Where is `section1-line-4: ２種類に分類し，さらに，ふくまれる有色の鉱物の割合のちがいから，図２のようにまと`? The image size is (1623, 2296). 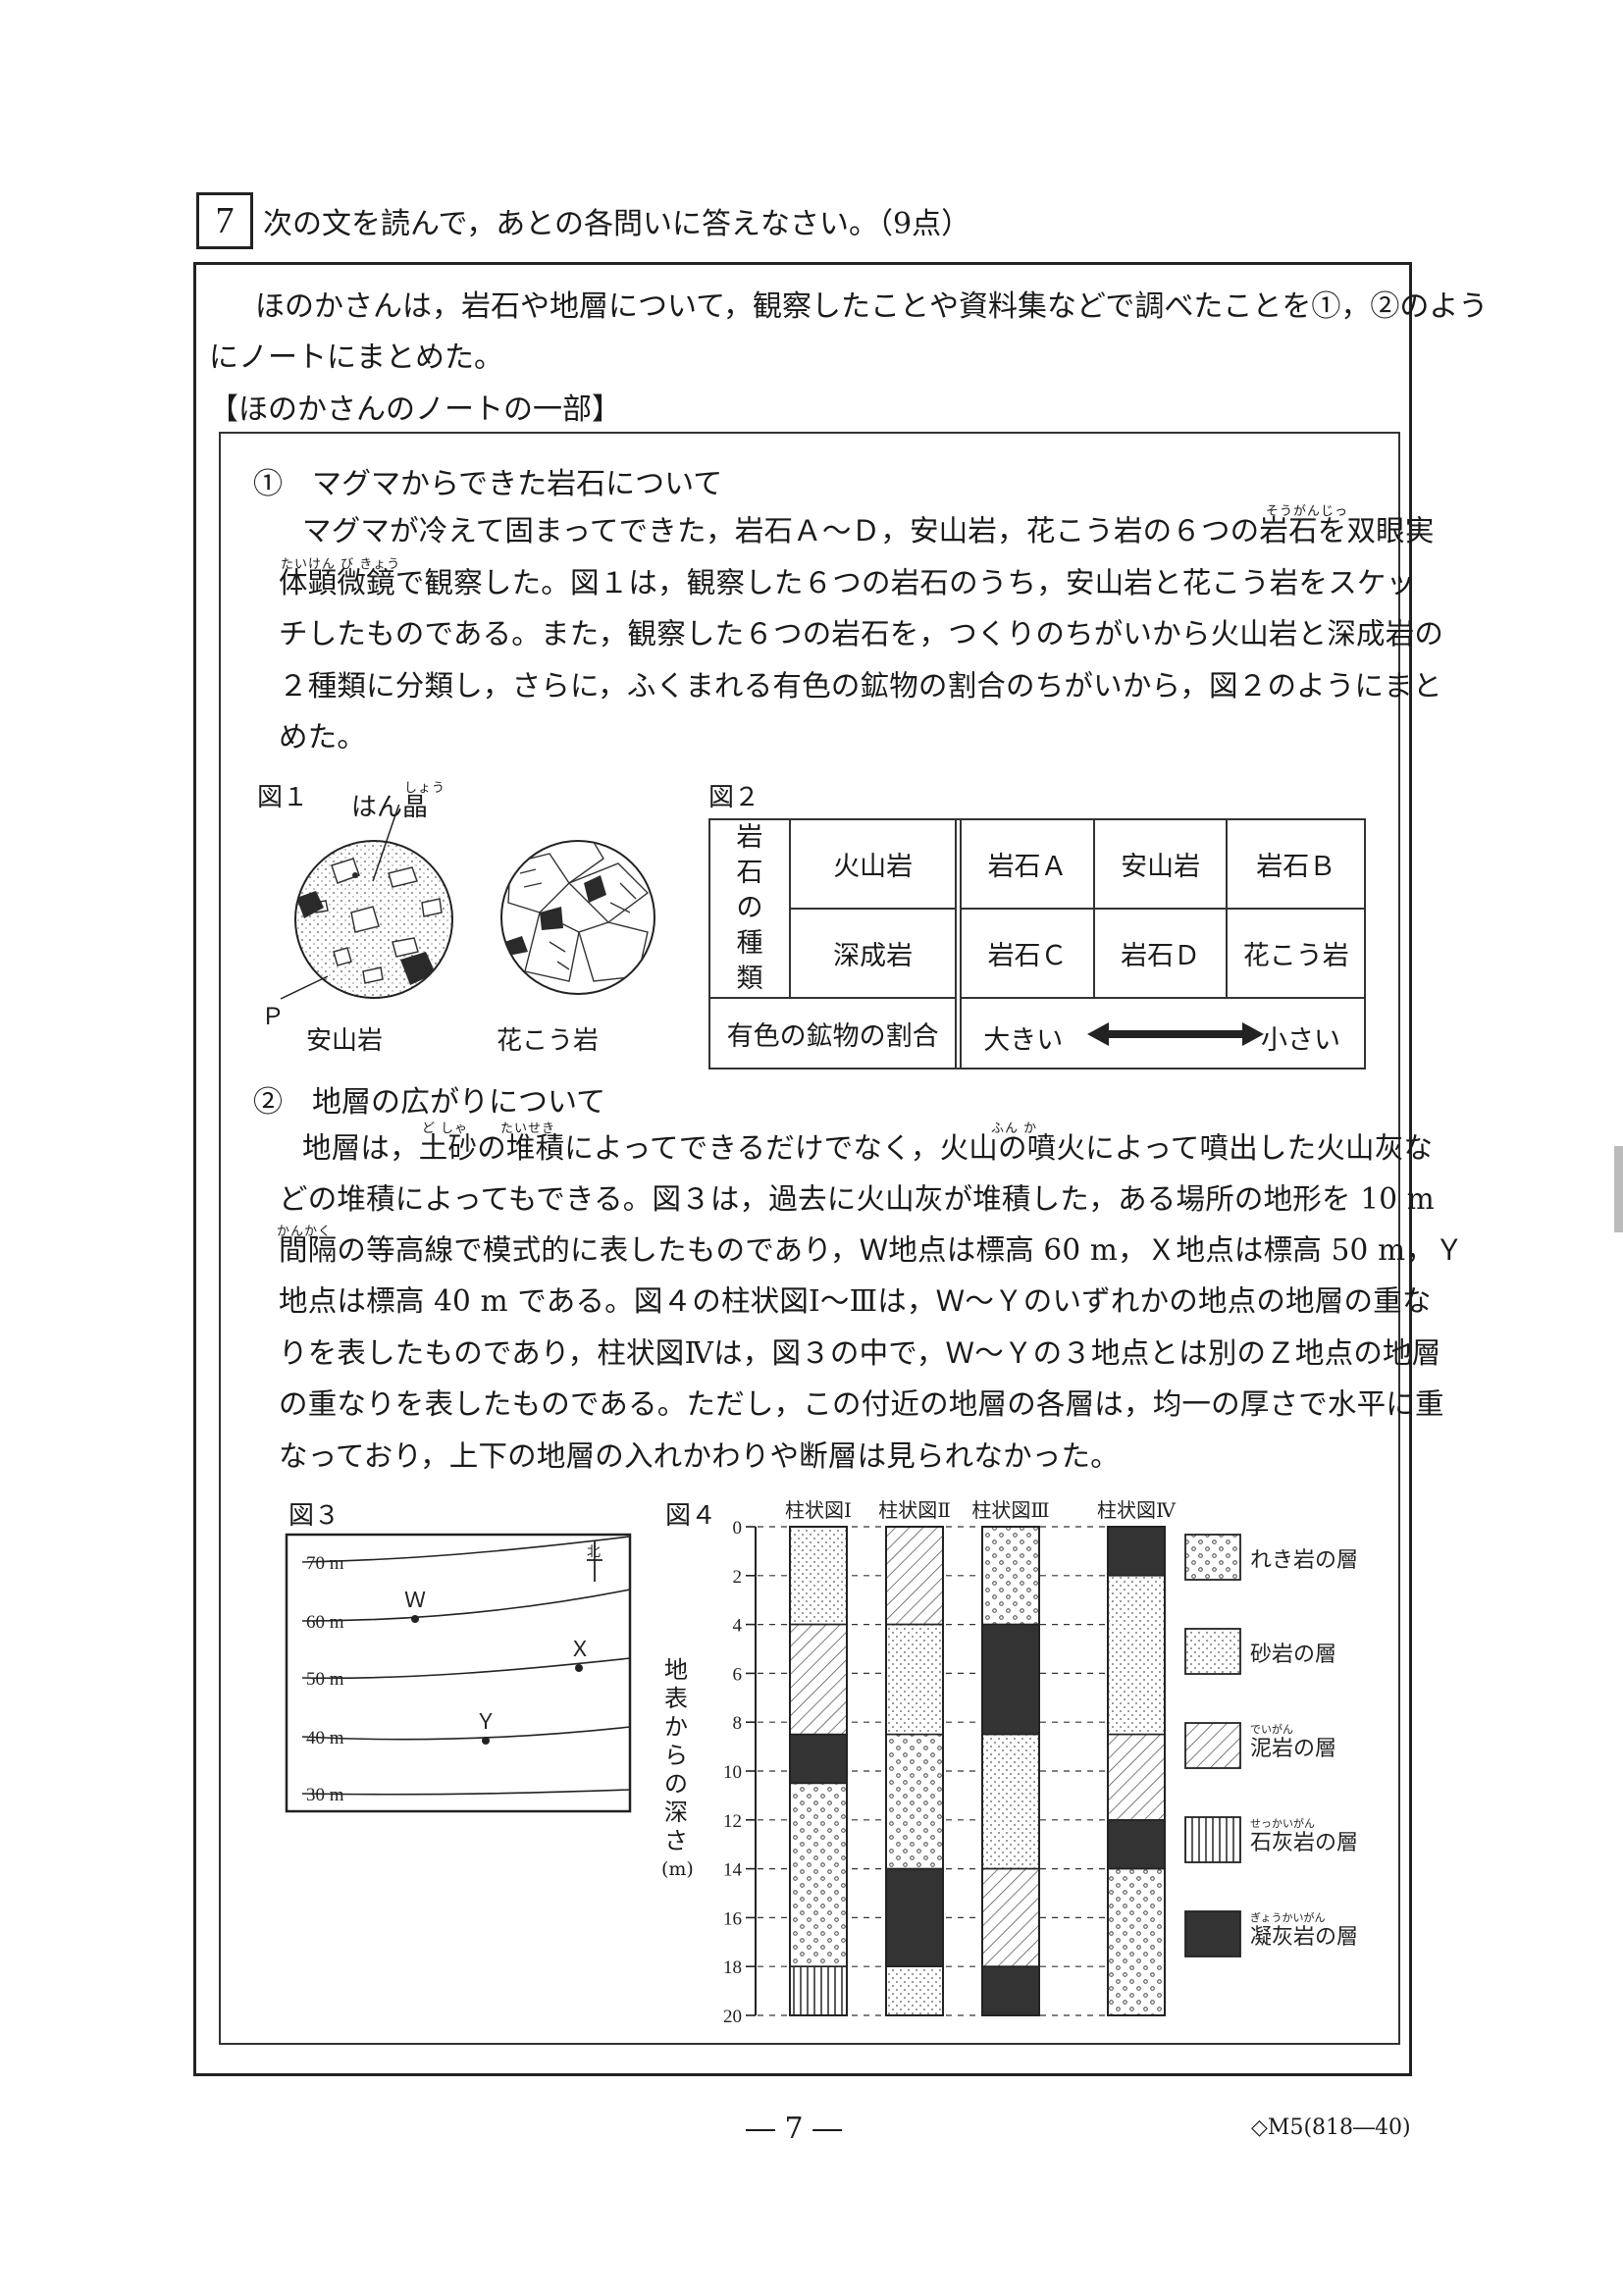
section1-line-4: ２種類に分類し，さらに，ふくまれる有色の鉱物の割合のちがいから，図２のようにまと is located at coordinates (860, 686).